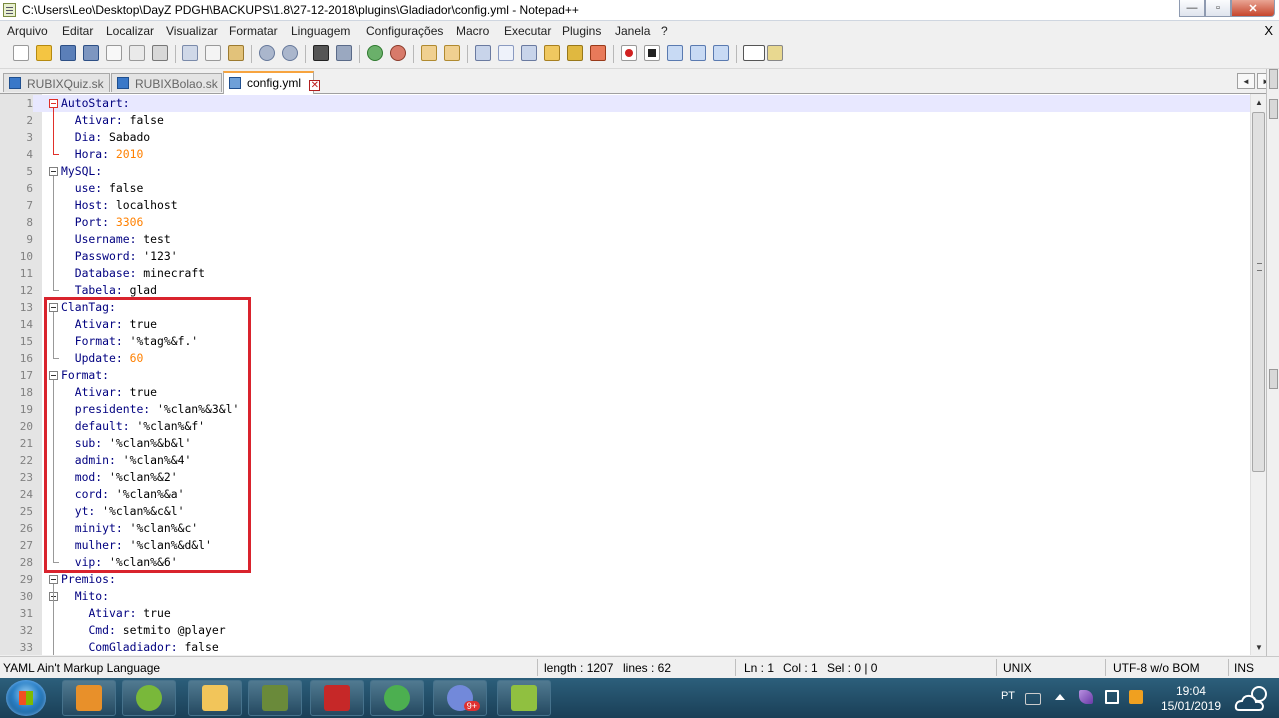 The height and width of the screenshot is (718, 1279). What do you see at coordinates (89, 698) in the screenshot?
I see `taskbar-app-media-player` at bounding box center [89, 698].